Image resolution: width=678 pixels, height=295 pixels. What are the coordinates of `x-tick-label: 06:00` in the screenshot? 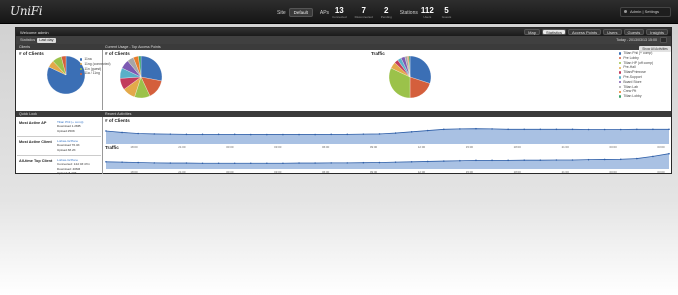 It's located at (326, 172).